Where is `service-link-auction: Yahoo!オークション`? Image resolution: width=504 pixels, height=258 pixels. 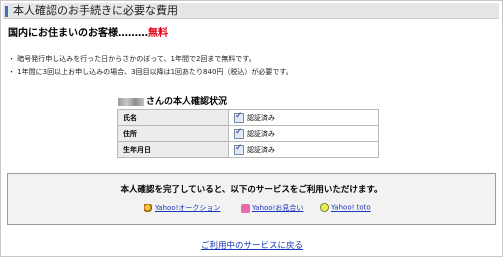 service-link-auction: Yahoo!オークション is located at coordinates (182, 208).